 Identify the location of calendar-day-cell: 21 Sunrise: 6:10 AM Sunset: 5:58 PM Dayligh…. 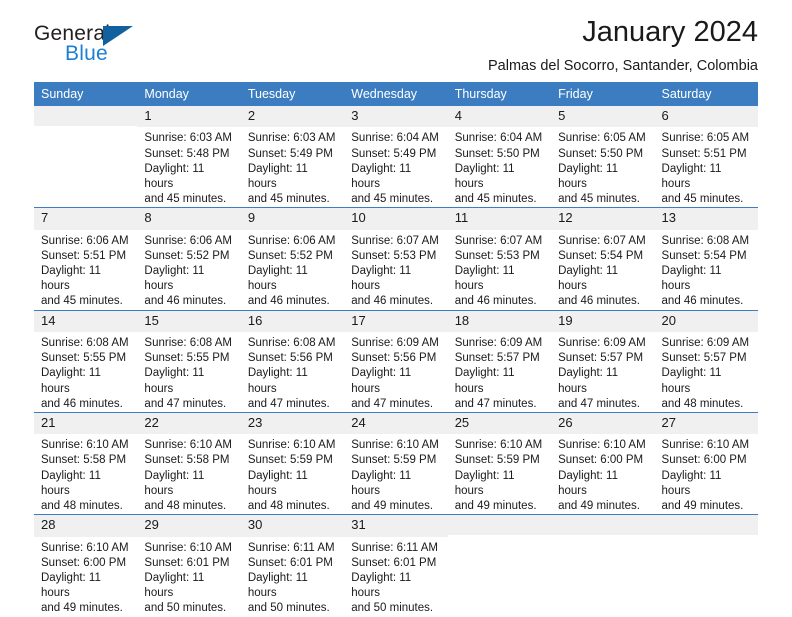
(86, 463).